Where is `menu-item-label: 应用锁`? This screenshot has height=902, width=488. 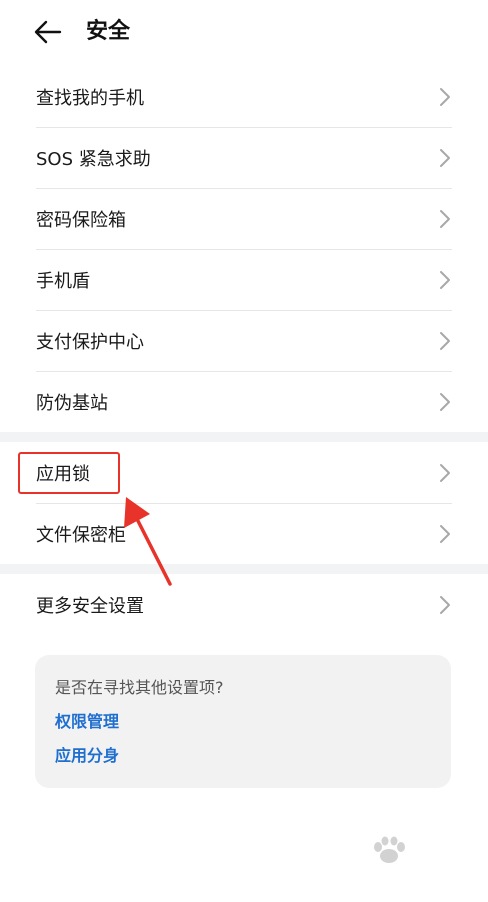
menu-item-label: 应用锁 is located at coordinates (63, 474).